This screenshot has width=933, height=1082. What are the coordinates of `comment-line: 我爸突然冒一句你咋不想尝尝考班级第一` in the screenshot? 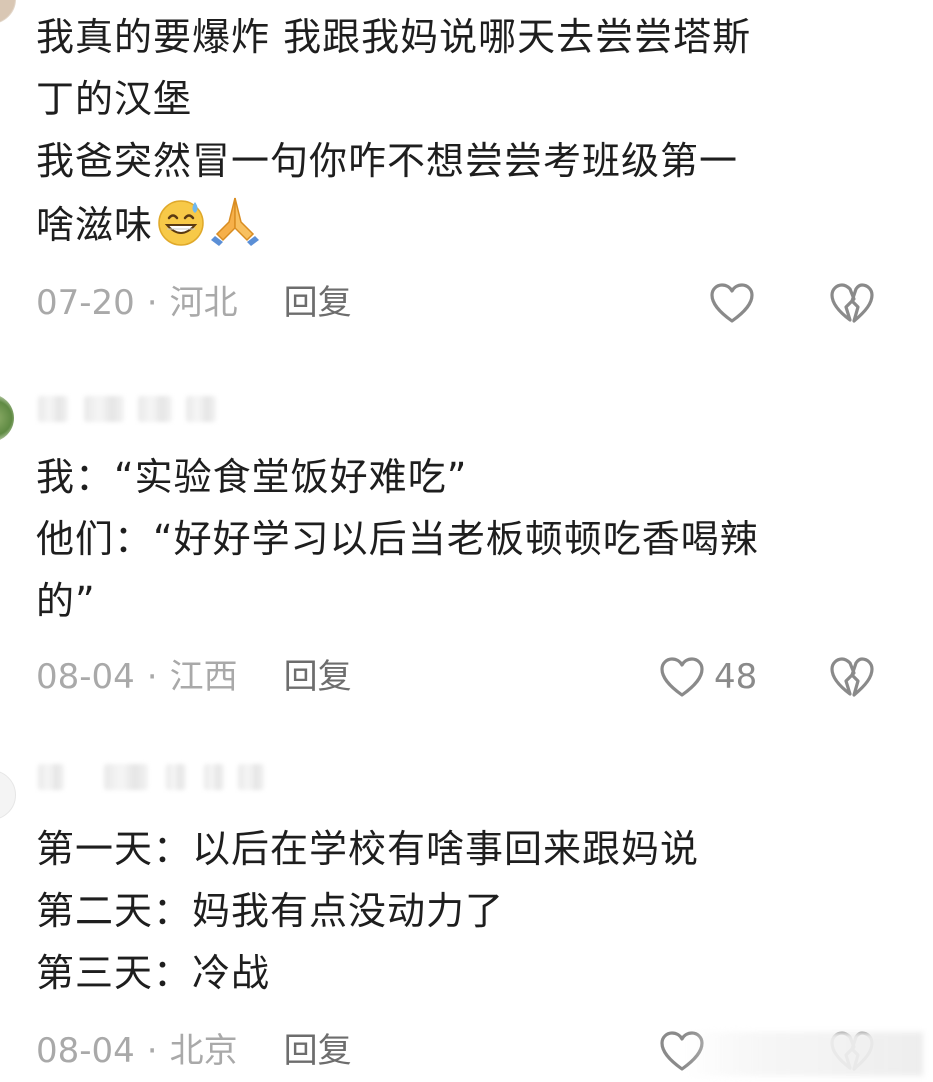 It's located at (387, 161).